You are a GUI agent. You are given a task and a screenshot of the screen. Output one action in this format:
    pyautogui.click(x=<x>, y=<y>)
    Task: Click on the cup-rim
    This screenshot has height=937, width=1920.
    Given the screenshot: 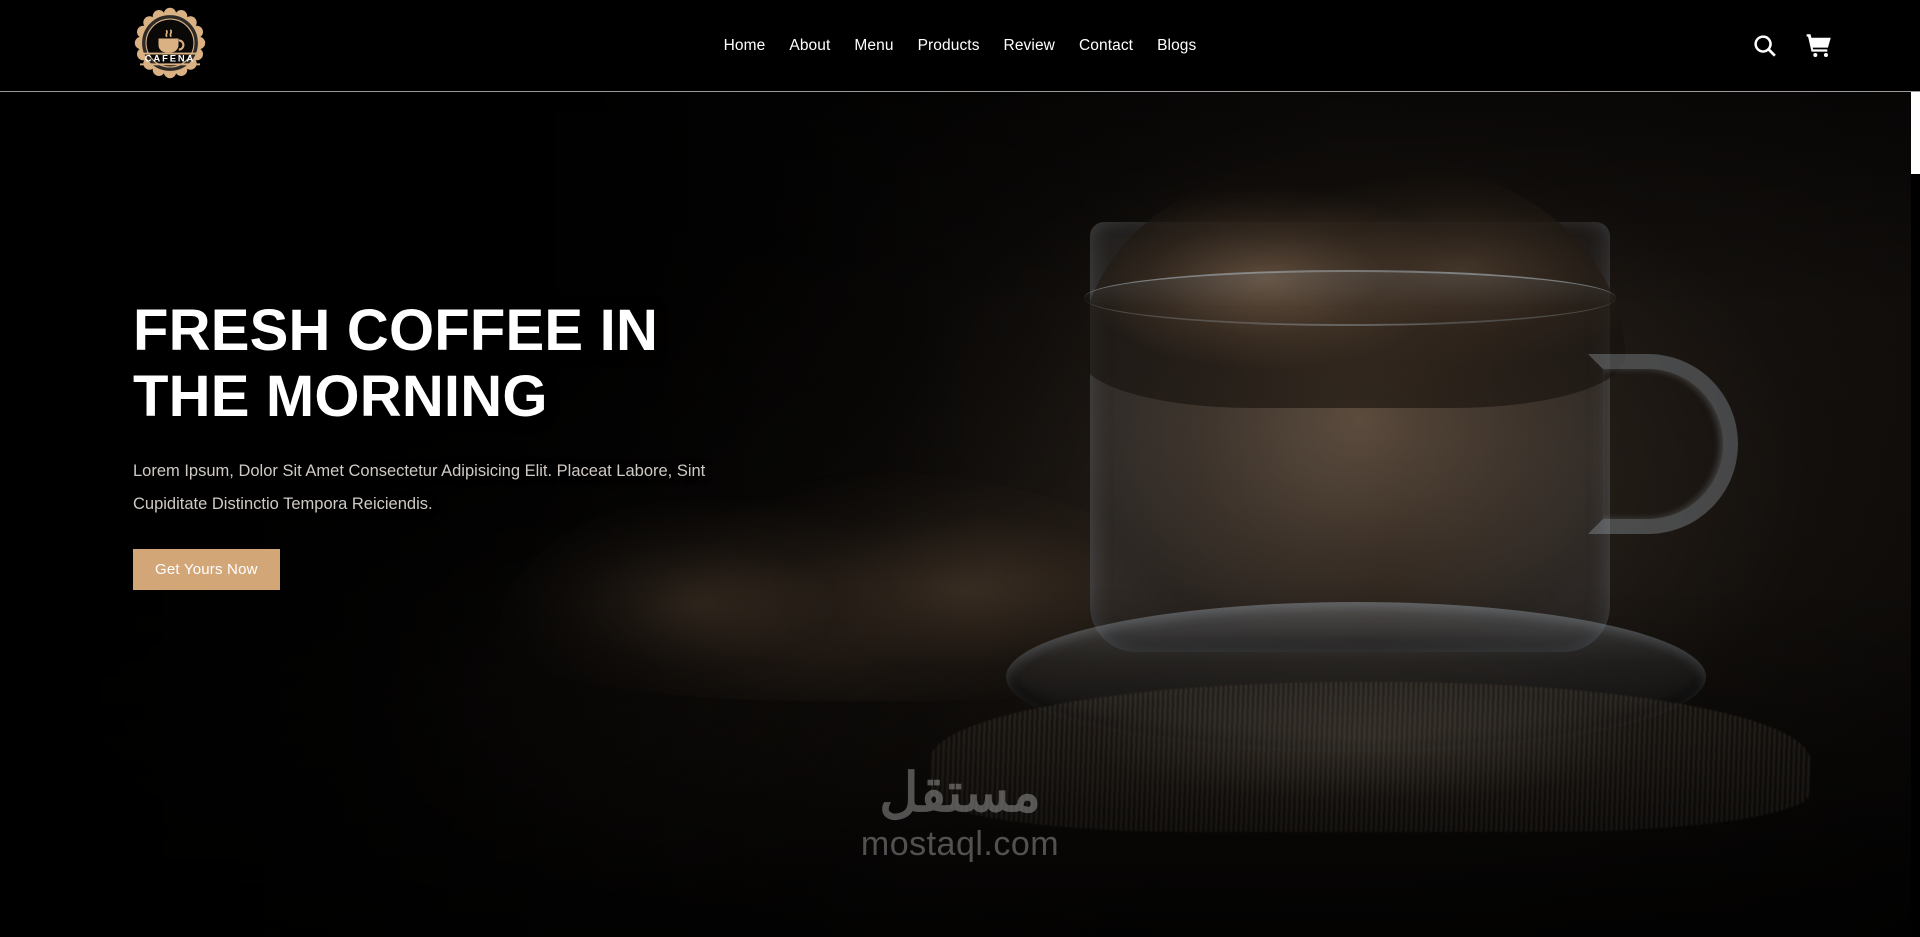 What is the action you would take?
    pyautogui.click(x=1350, y=298)
    